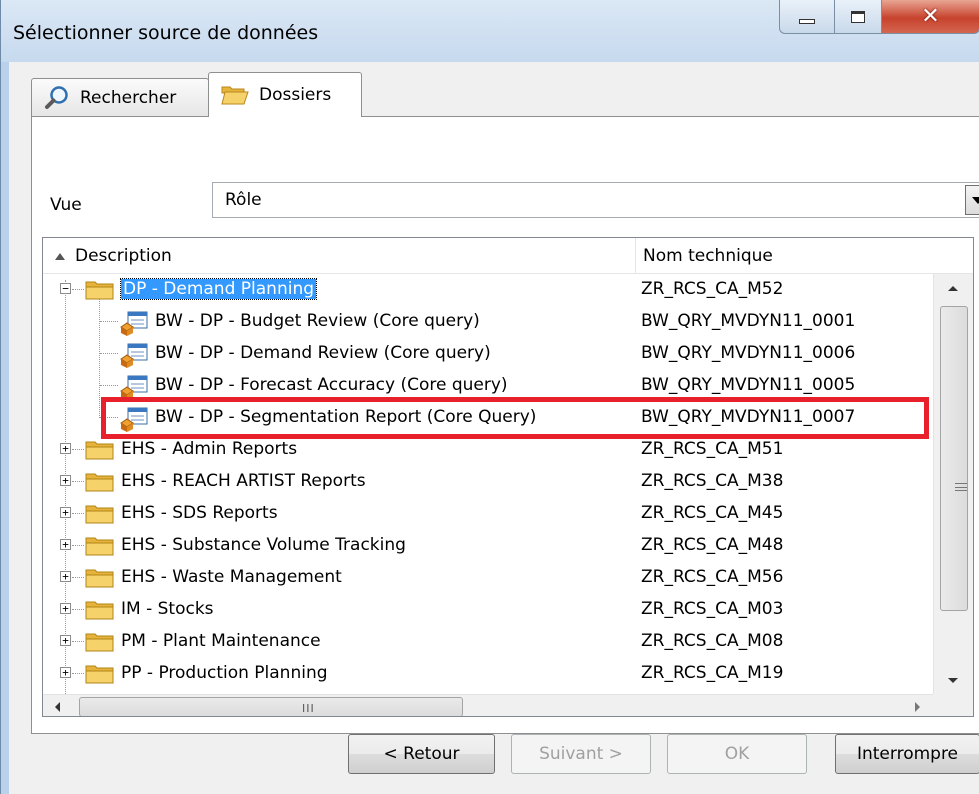 Image resolution: width=979 pixels, height=794 pixels. What do you see at coordinates (167, 609) in the screenshot?
I see `tree-item-label: IM - Stocks` at bounding box center [167, 609].